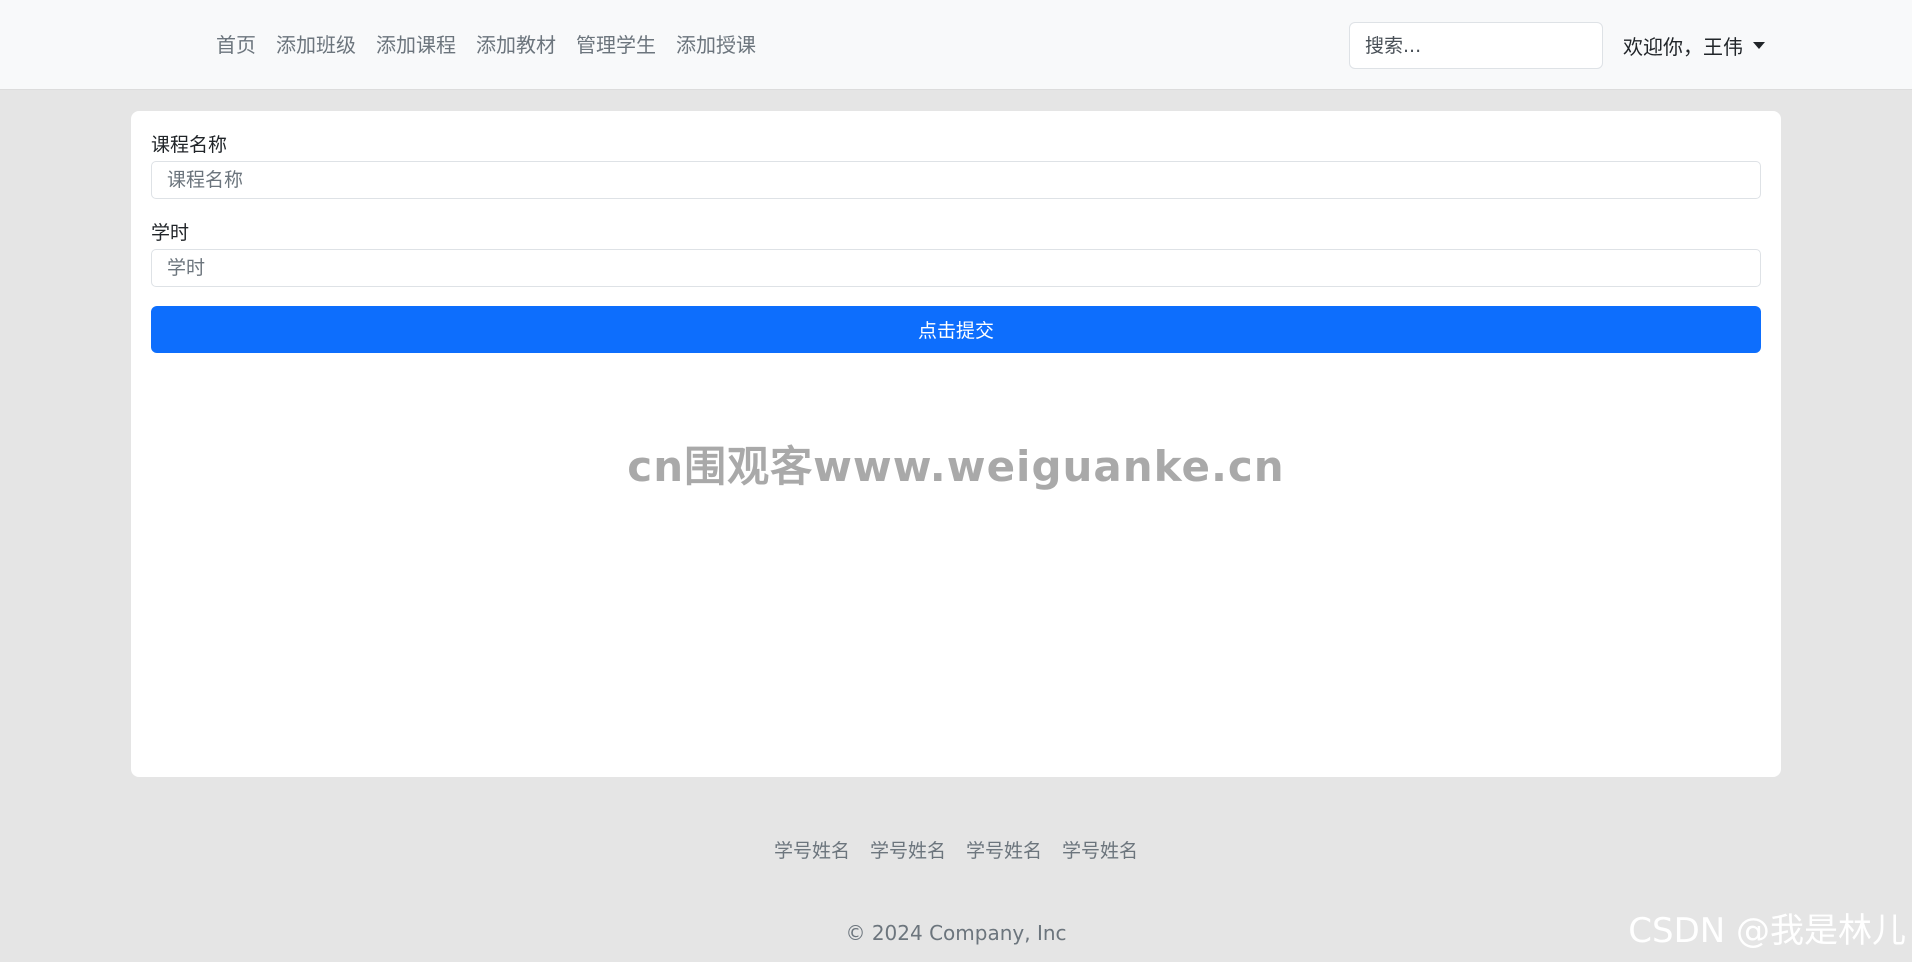 This screenshot has width=1912, height=962. What do you see at coordinates (956, 268) in the screenshot?
I see `hours-input` at bounding box center [956, 268].